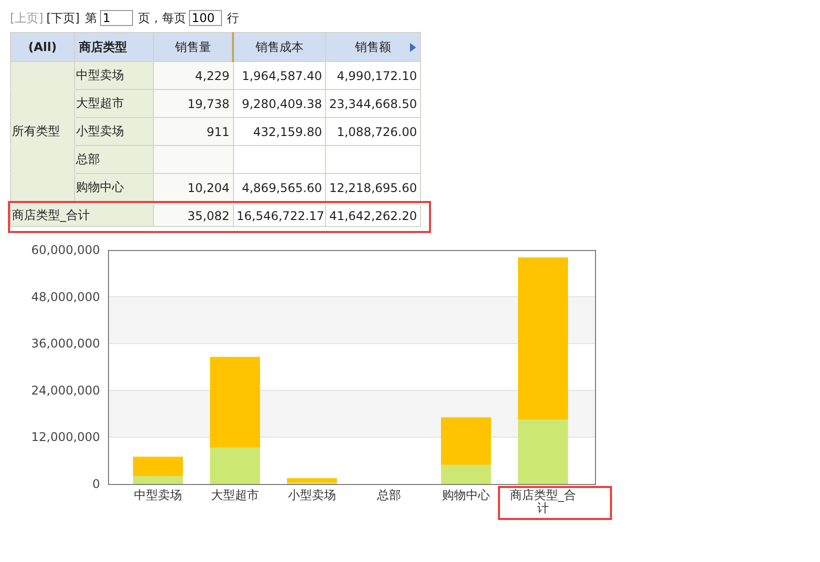  I want to click on rows-unit-label: 行, so click(232, 18).